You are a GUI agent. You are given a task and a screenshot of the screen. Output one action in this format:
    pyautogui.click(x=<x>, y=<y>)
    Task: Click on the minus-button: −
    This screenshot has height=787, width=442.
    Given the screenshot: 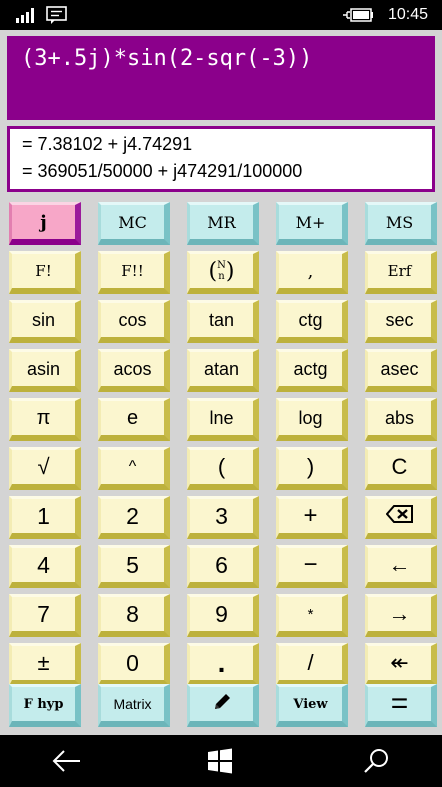 What is the action you would take?
    pyautogui.click(x=312, y=566)
    